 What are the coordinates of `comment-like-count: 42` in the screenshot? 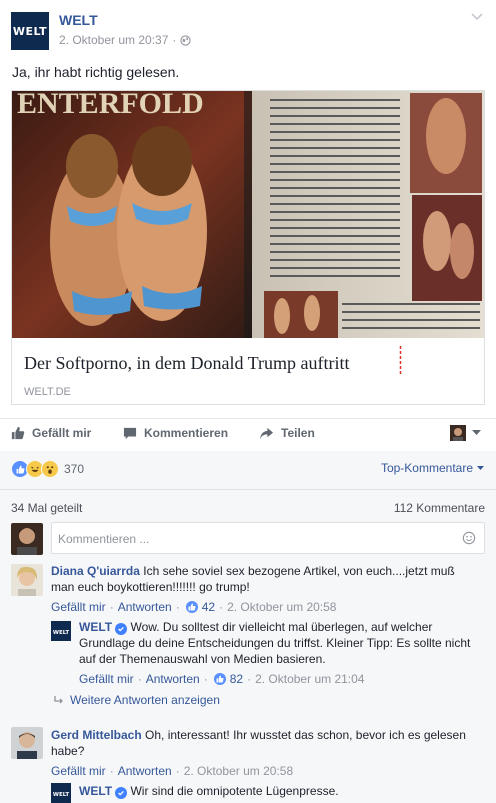 It's located at (208, 607).